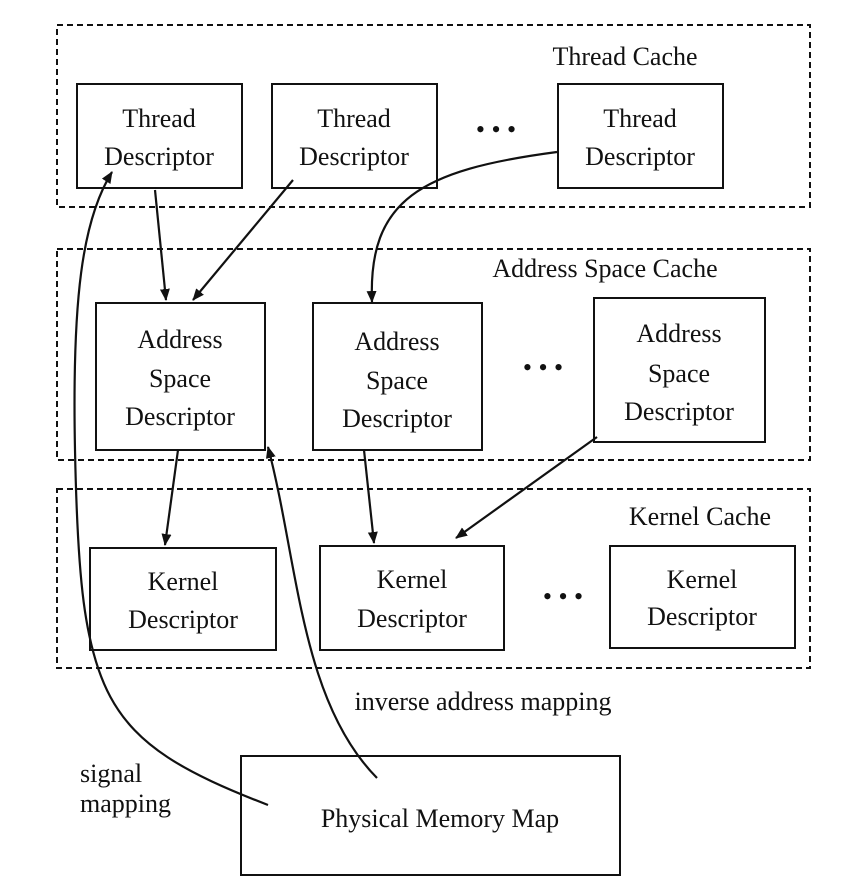 The height and width of the screenshot is (888, 865). What do you see at coordinates (370, 496) in the screenshot?
I see `arrow-as2-to-kernel2` at bounding box center [370, 496].